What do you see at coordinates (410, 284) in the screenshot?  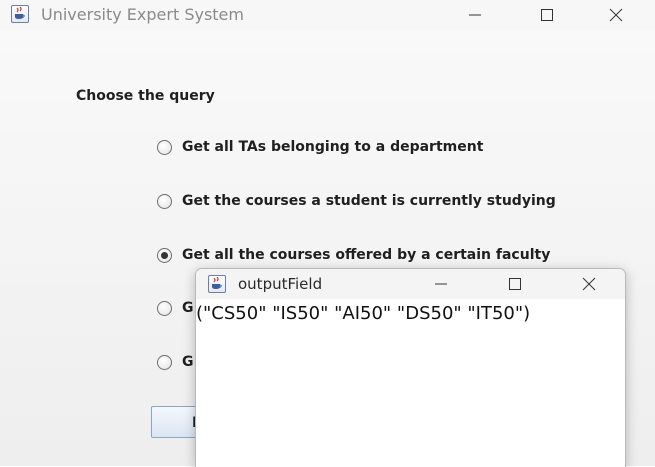 I see `output-title-bar: outputField` at bounding box center [410, 284].